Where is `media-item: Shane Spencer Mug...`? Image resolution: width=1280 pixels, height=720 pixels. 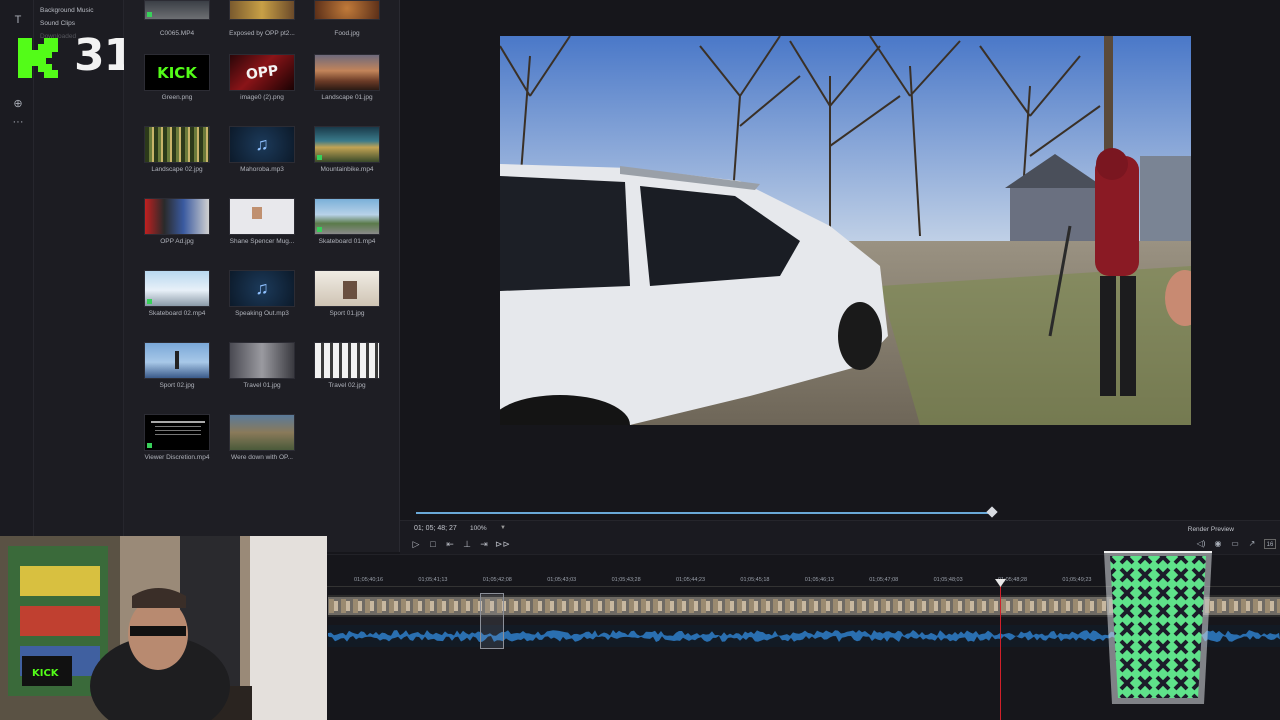
media-item: Shane Spencer Mug... is located at coordinates (262, 221).